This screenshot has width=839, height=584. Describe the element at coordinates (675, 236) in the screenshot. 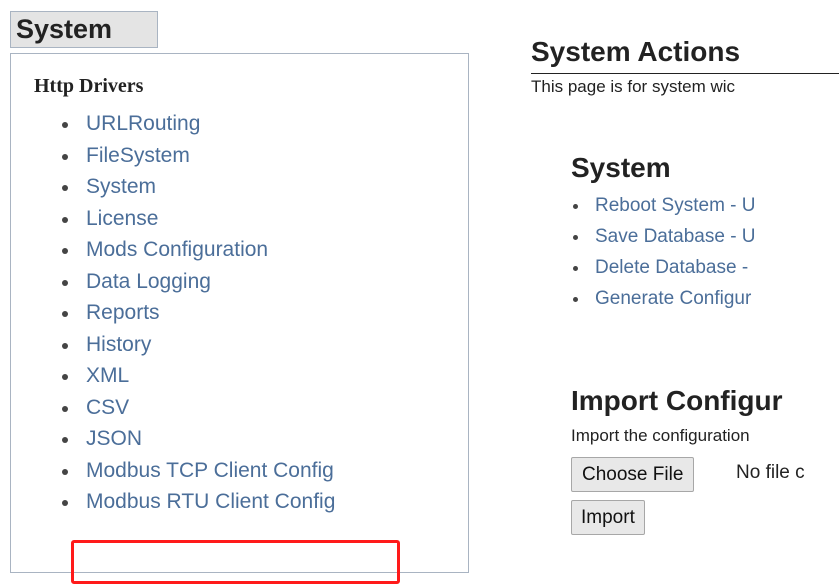

I see `save-database-link: Save Database - U` at that location.